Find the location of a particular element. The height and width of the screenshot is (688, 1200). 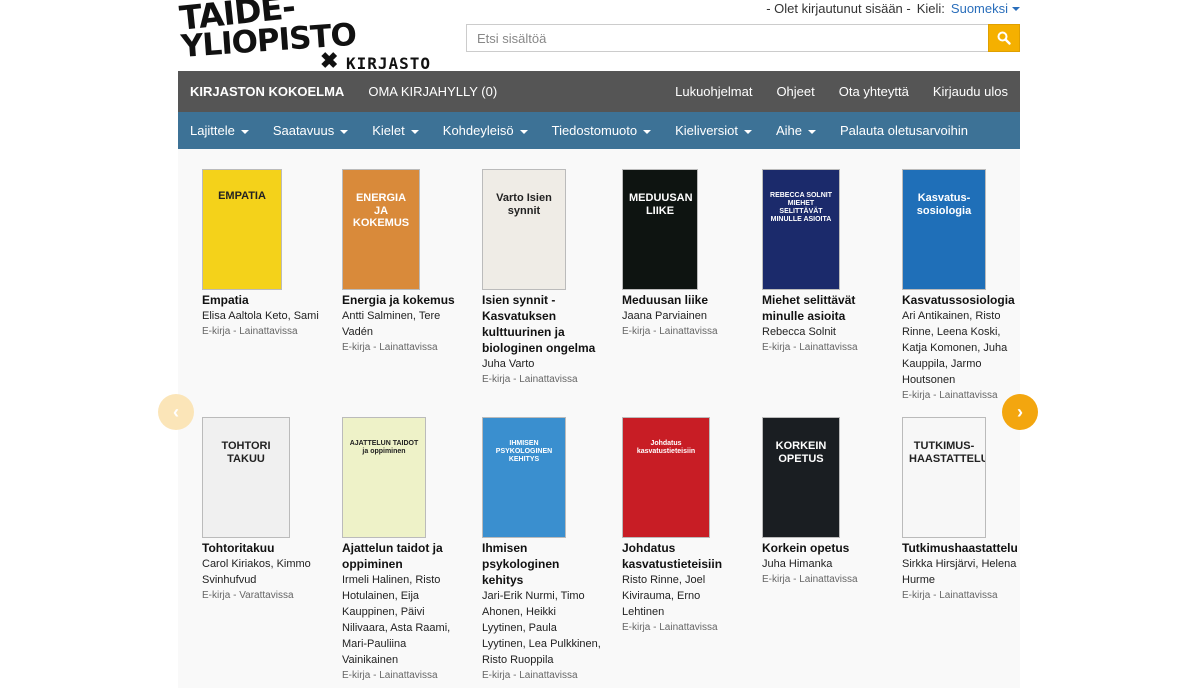

search-bar is located at coordinates (743, 38).